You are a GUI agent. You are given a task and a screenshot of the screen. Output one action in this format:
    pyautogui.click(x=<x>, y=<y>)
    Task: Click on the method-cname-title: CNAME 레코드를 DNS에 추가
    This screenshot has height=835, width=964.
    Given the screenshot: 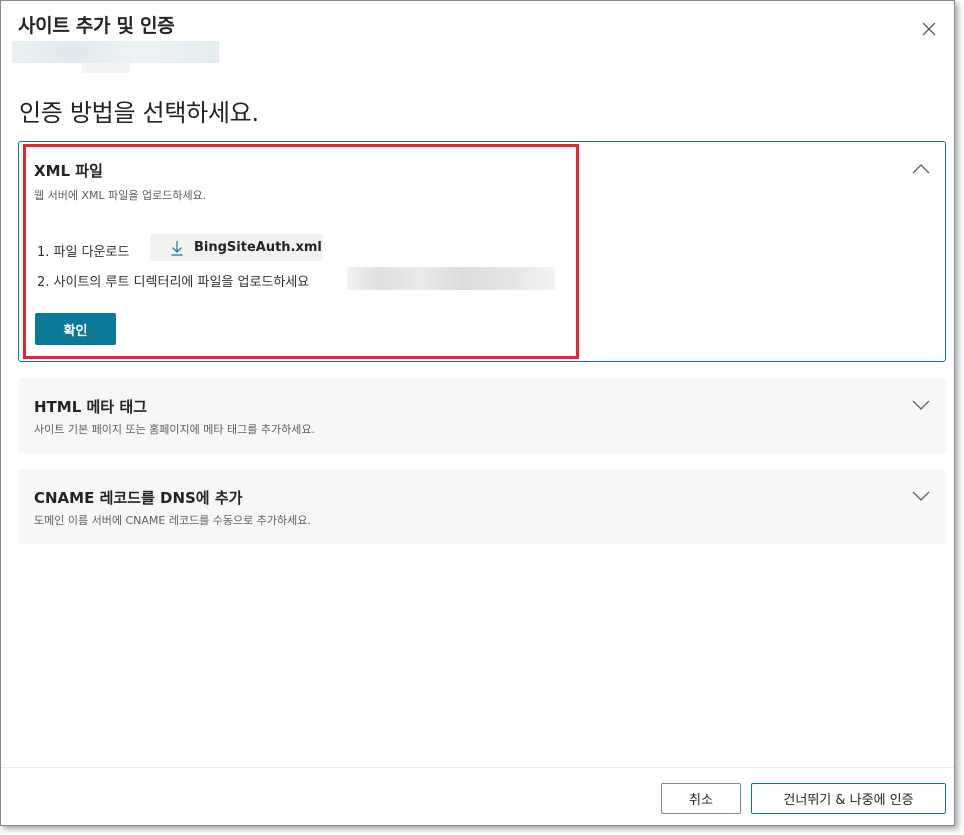 What is the action you would take?
    pyautogui.click(x=138, y=498)
    